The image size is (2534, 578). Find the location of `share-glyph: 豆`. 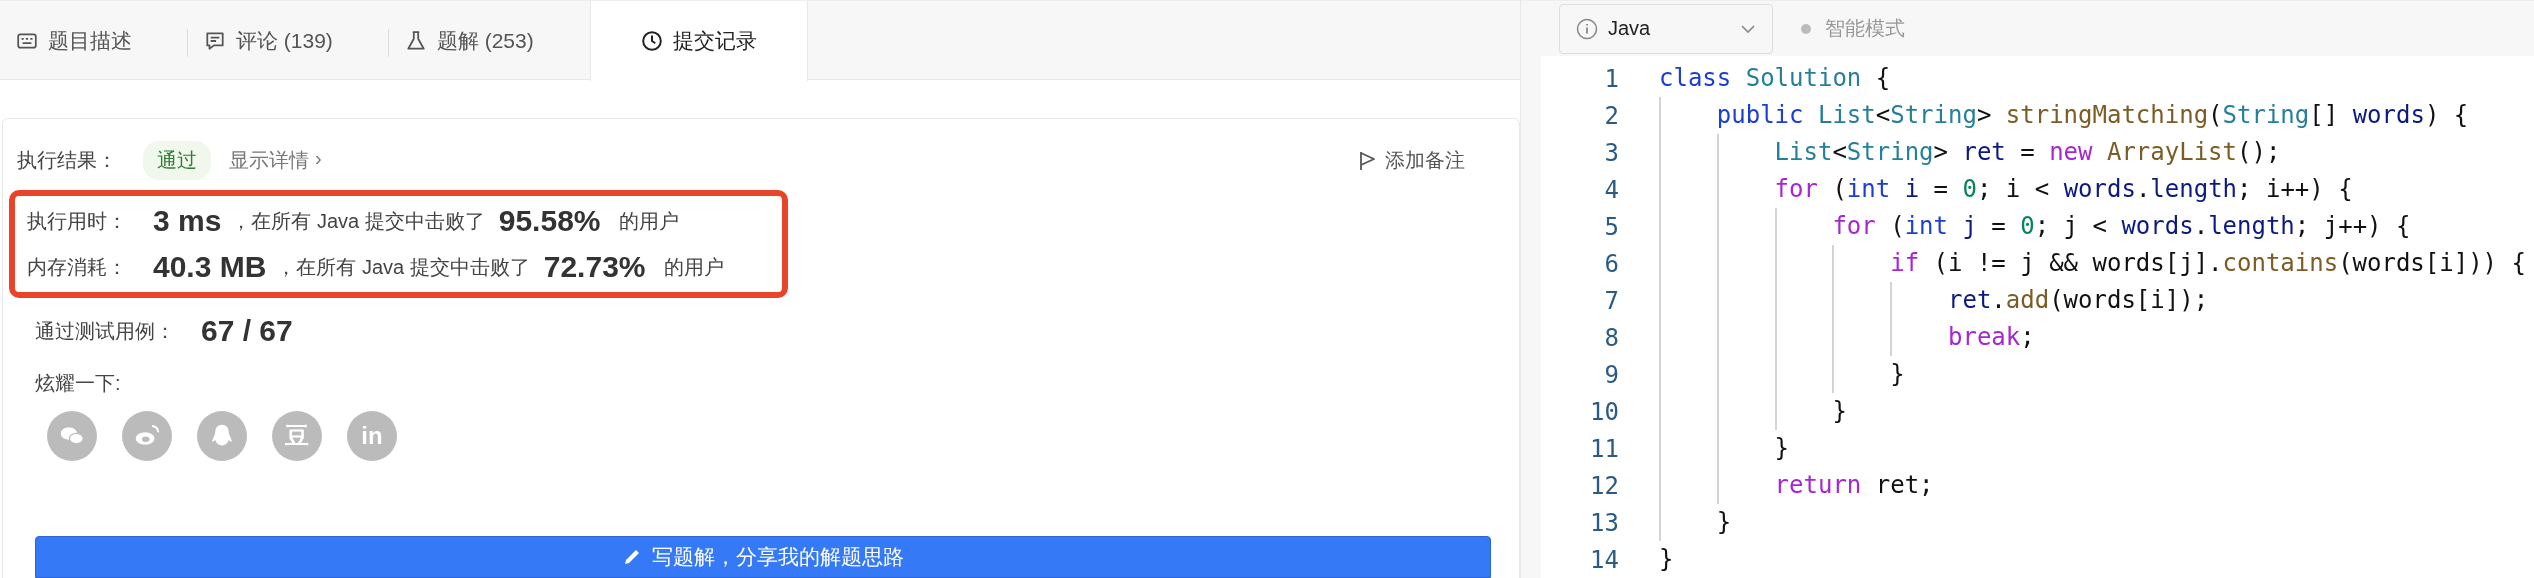

share-glyph: 豆 is located at coordinates (297, 436).